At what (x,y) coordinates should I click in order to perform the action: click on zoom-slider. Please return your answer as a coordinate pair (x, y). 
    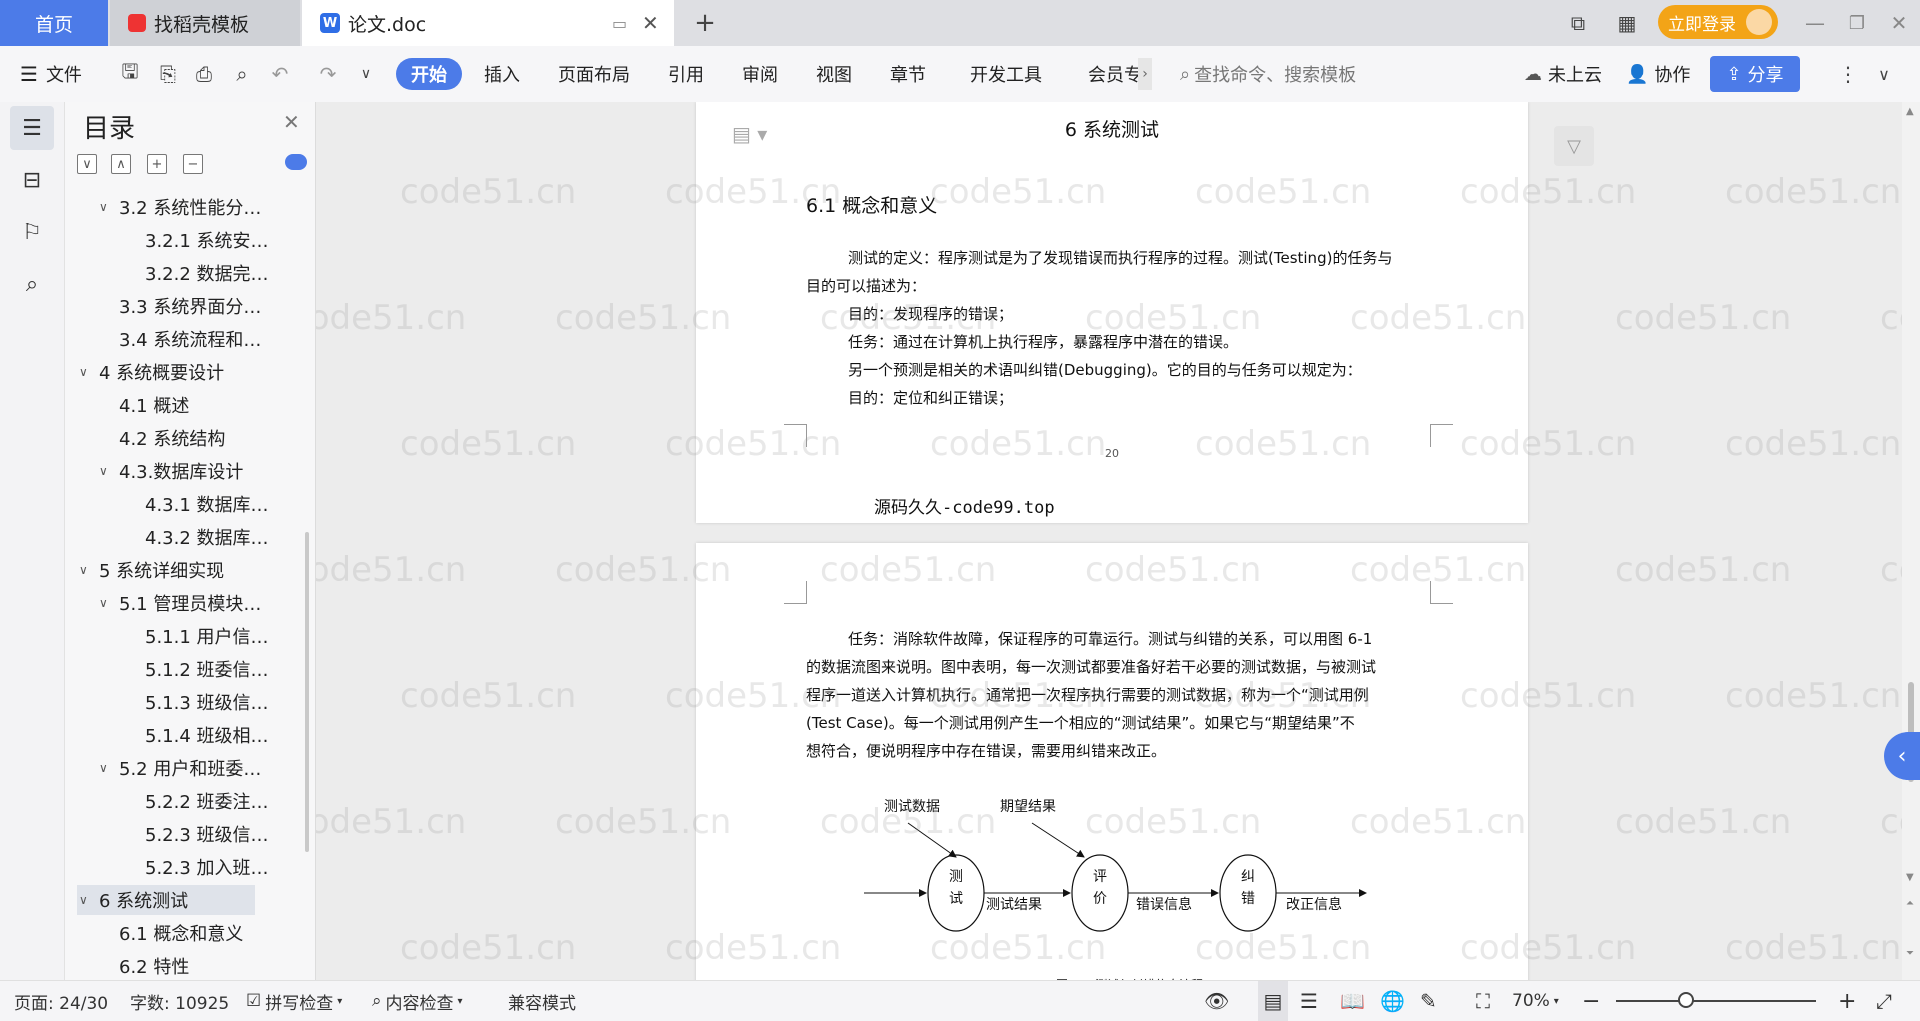
    Looking at the image, I should click on (1716, 1000).